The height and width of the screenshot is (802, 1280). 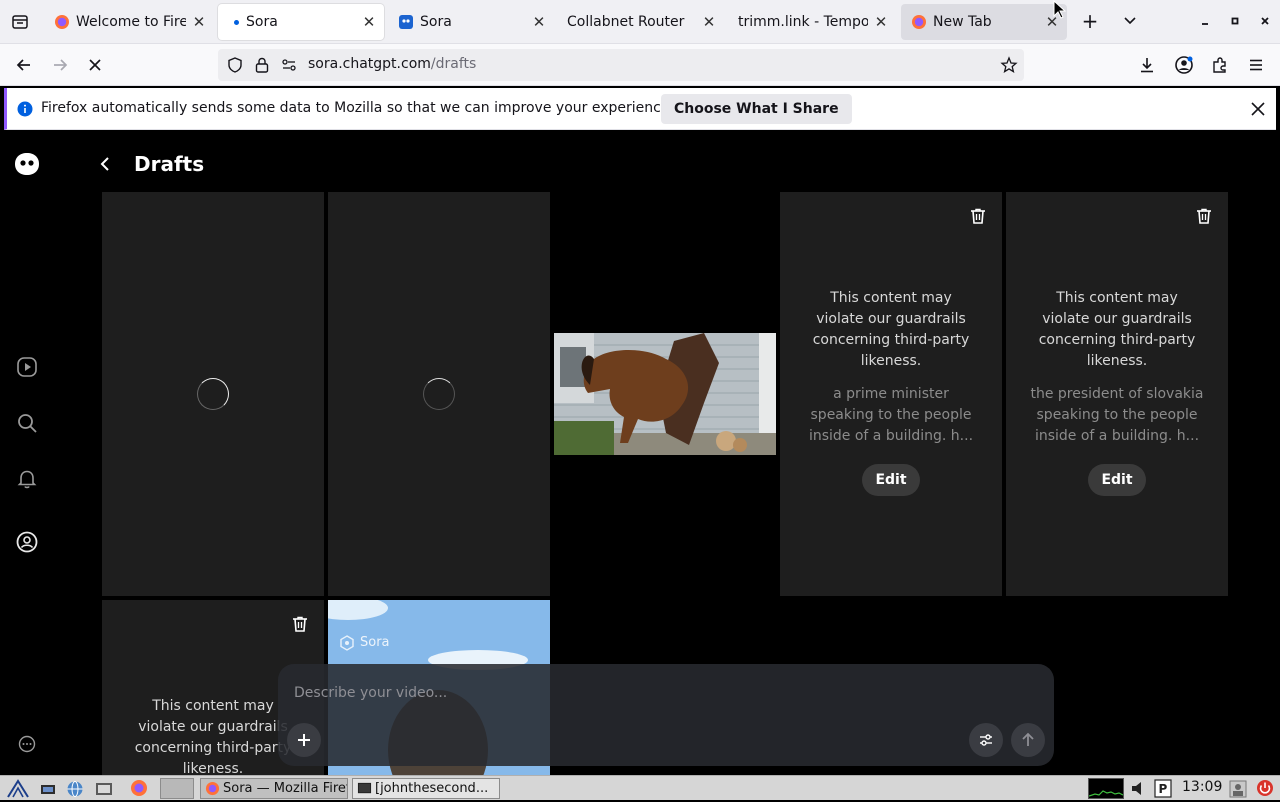 I want to click on url-path: /drafts, so click(x=453, y=64).